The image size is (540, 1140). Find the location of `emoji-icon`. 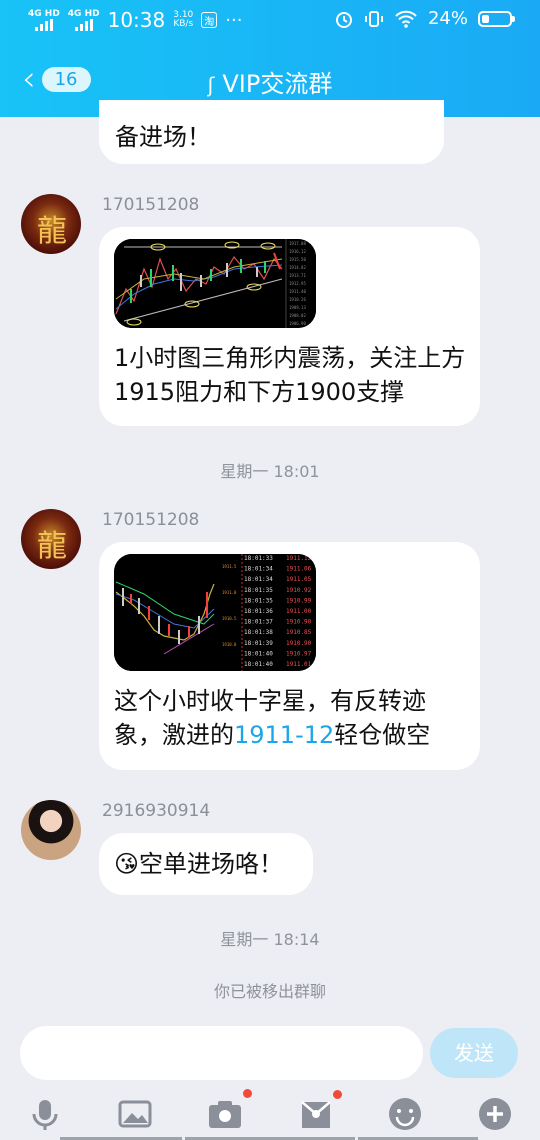

emoji-icon is located at coordinates (405, 1114).